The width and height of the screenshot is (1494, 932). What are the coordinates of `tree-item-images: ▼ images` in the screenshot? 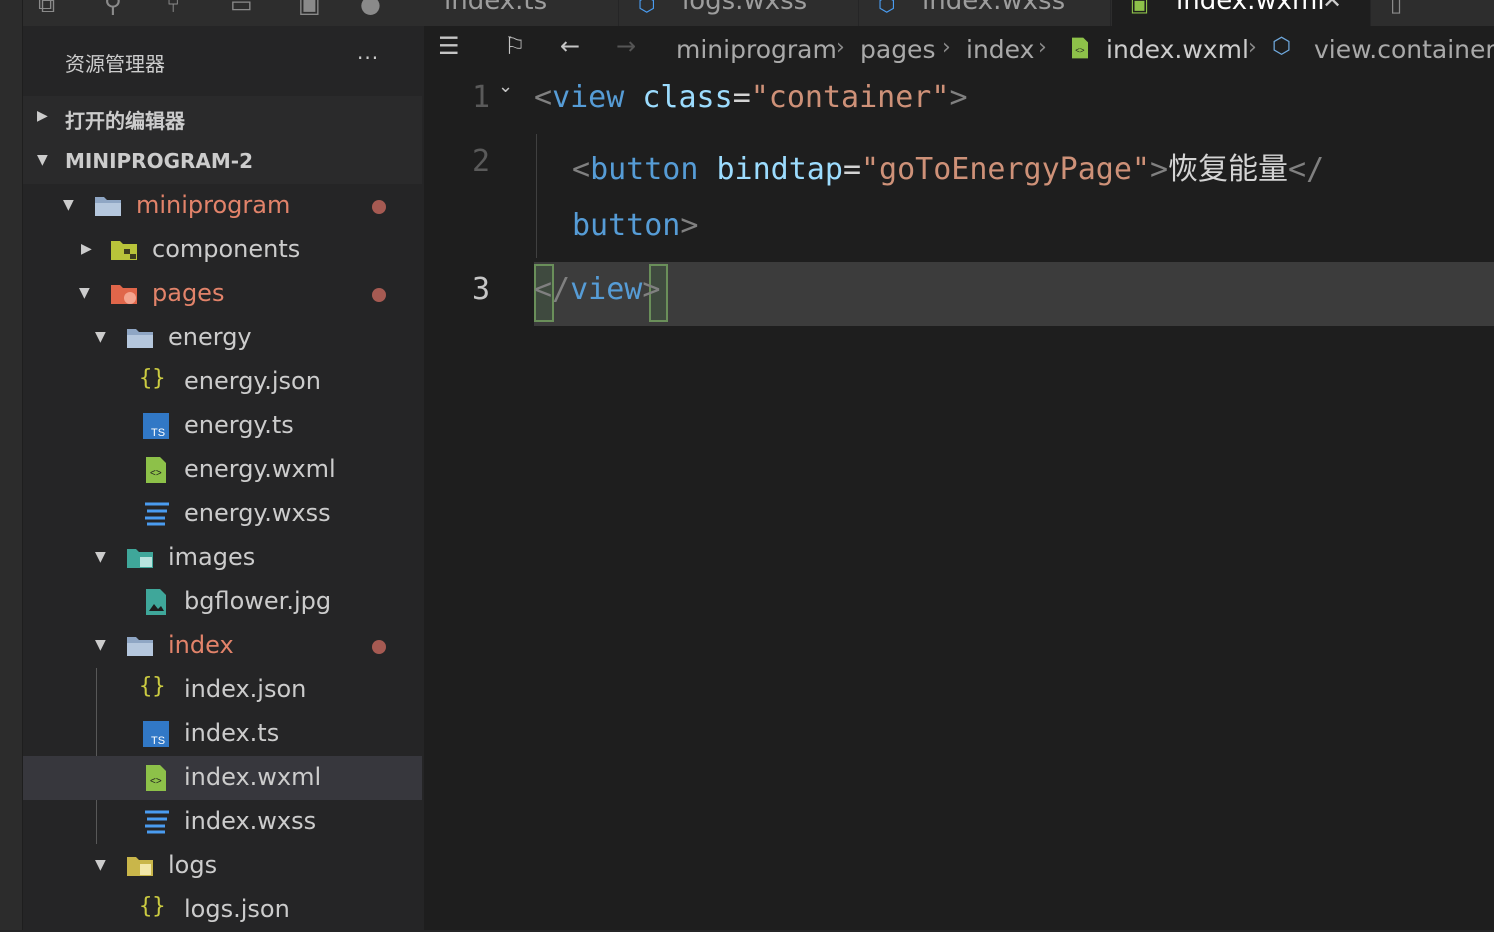 It's located at (222, 558).